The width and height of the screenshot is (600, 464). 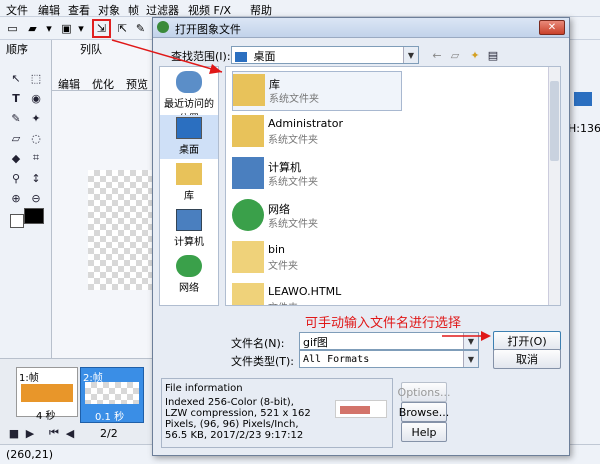 What do you see at coordinates (466, 336) in the screenshot?
I see `arrow-to-open-button` at bounding box center [466, 336].